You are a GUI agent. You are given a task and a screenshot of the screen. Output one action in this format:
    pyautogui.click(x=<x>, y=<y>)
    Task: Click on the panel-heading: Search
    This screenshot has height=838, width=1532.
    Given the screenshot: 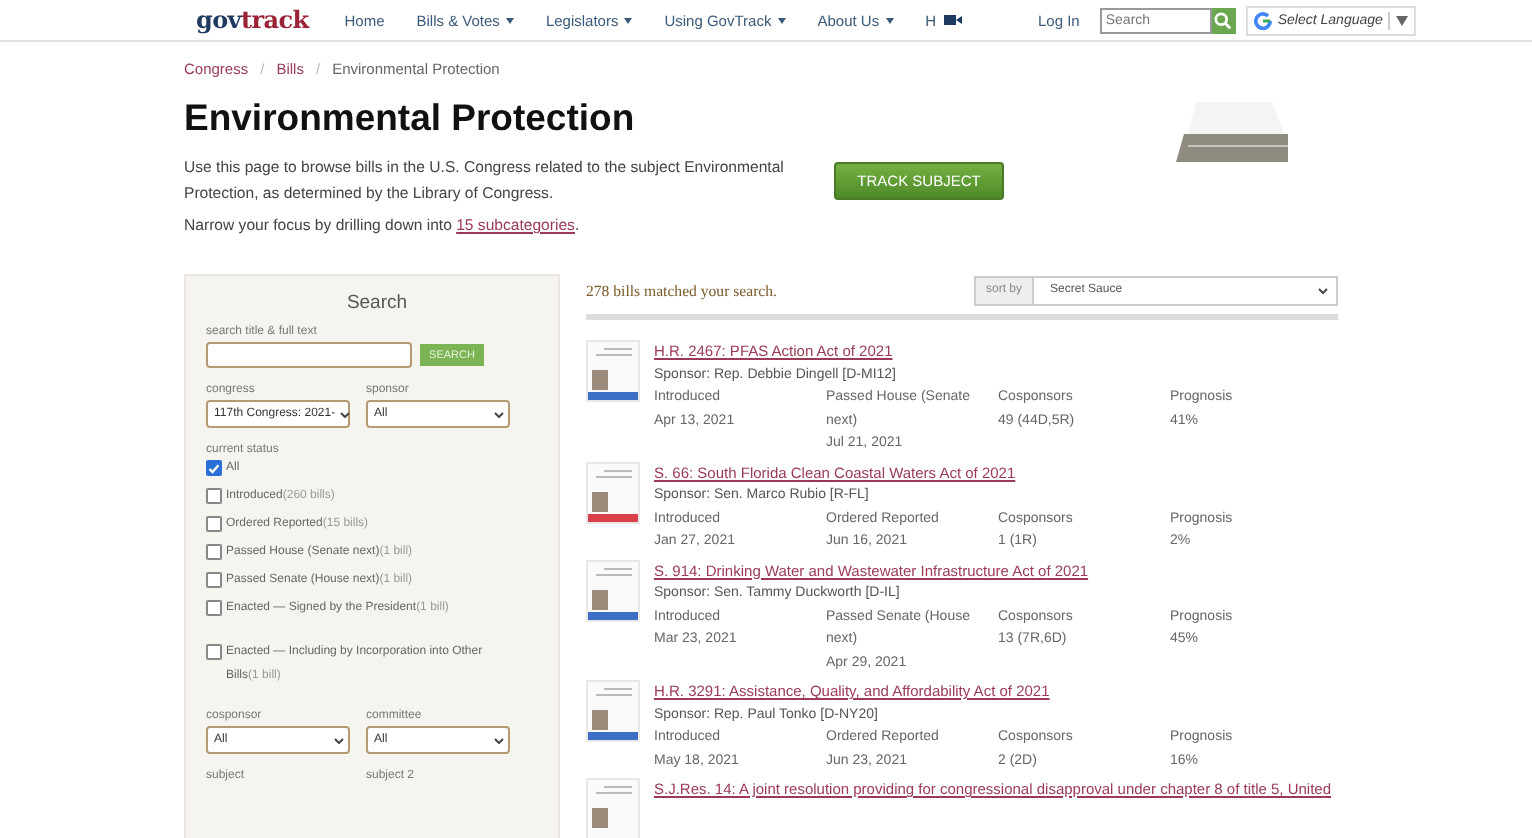 What is the action you would take?
    pyautogui.click(x=377, y=303)
    